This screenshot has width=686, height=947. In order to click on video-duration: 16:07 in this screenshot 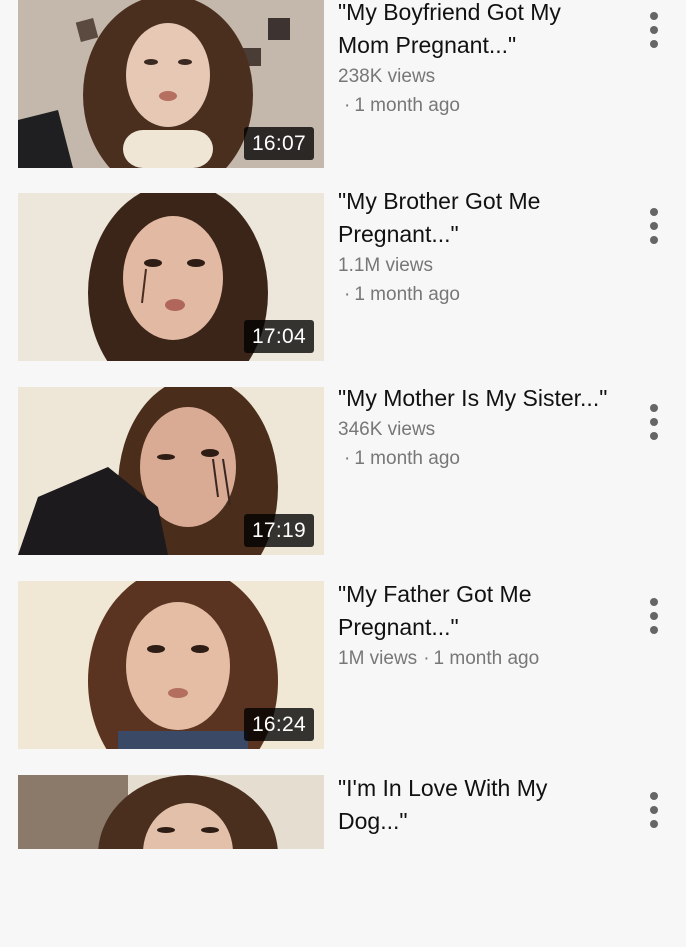, I will do `click(278, 143)`.